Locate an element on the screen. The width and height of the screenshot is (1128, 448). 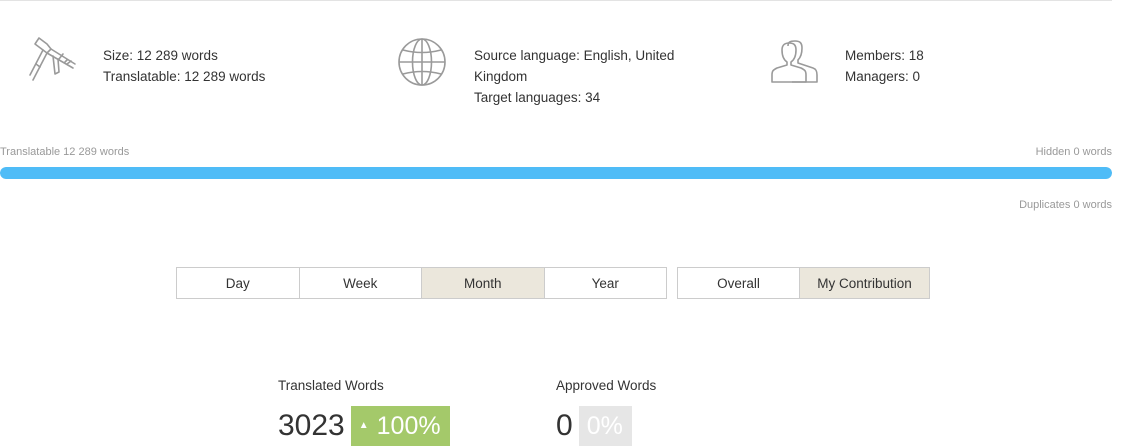
size-translatable: Translatable: 12 289 words is located at coordinates (184, 76).